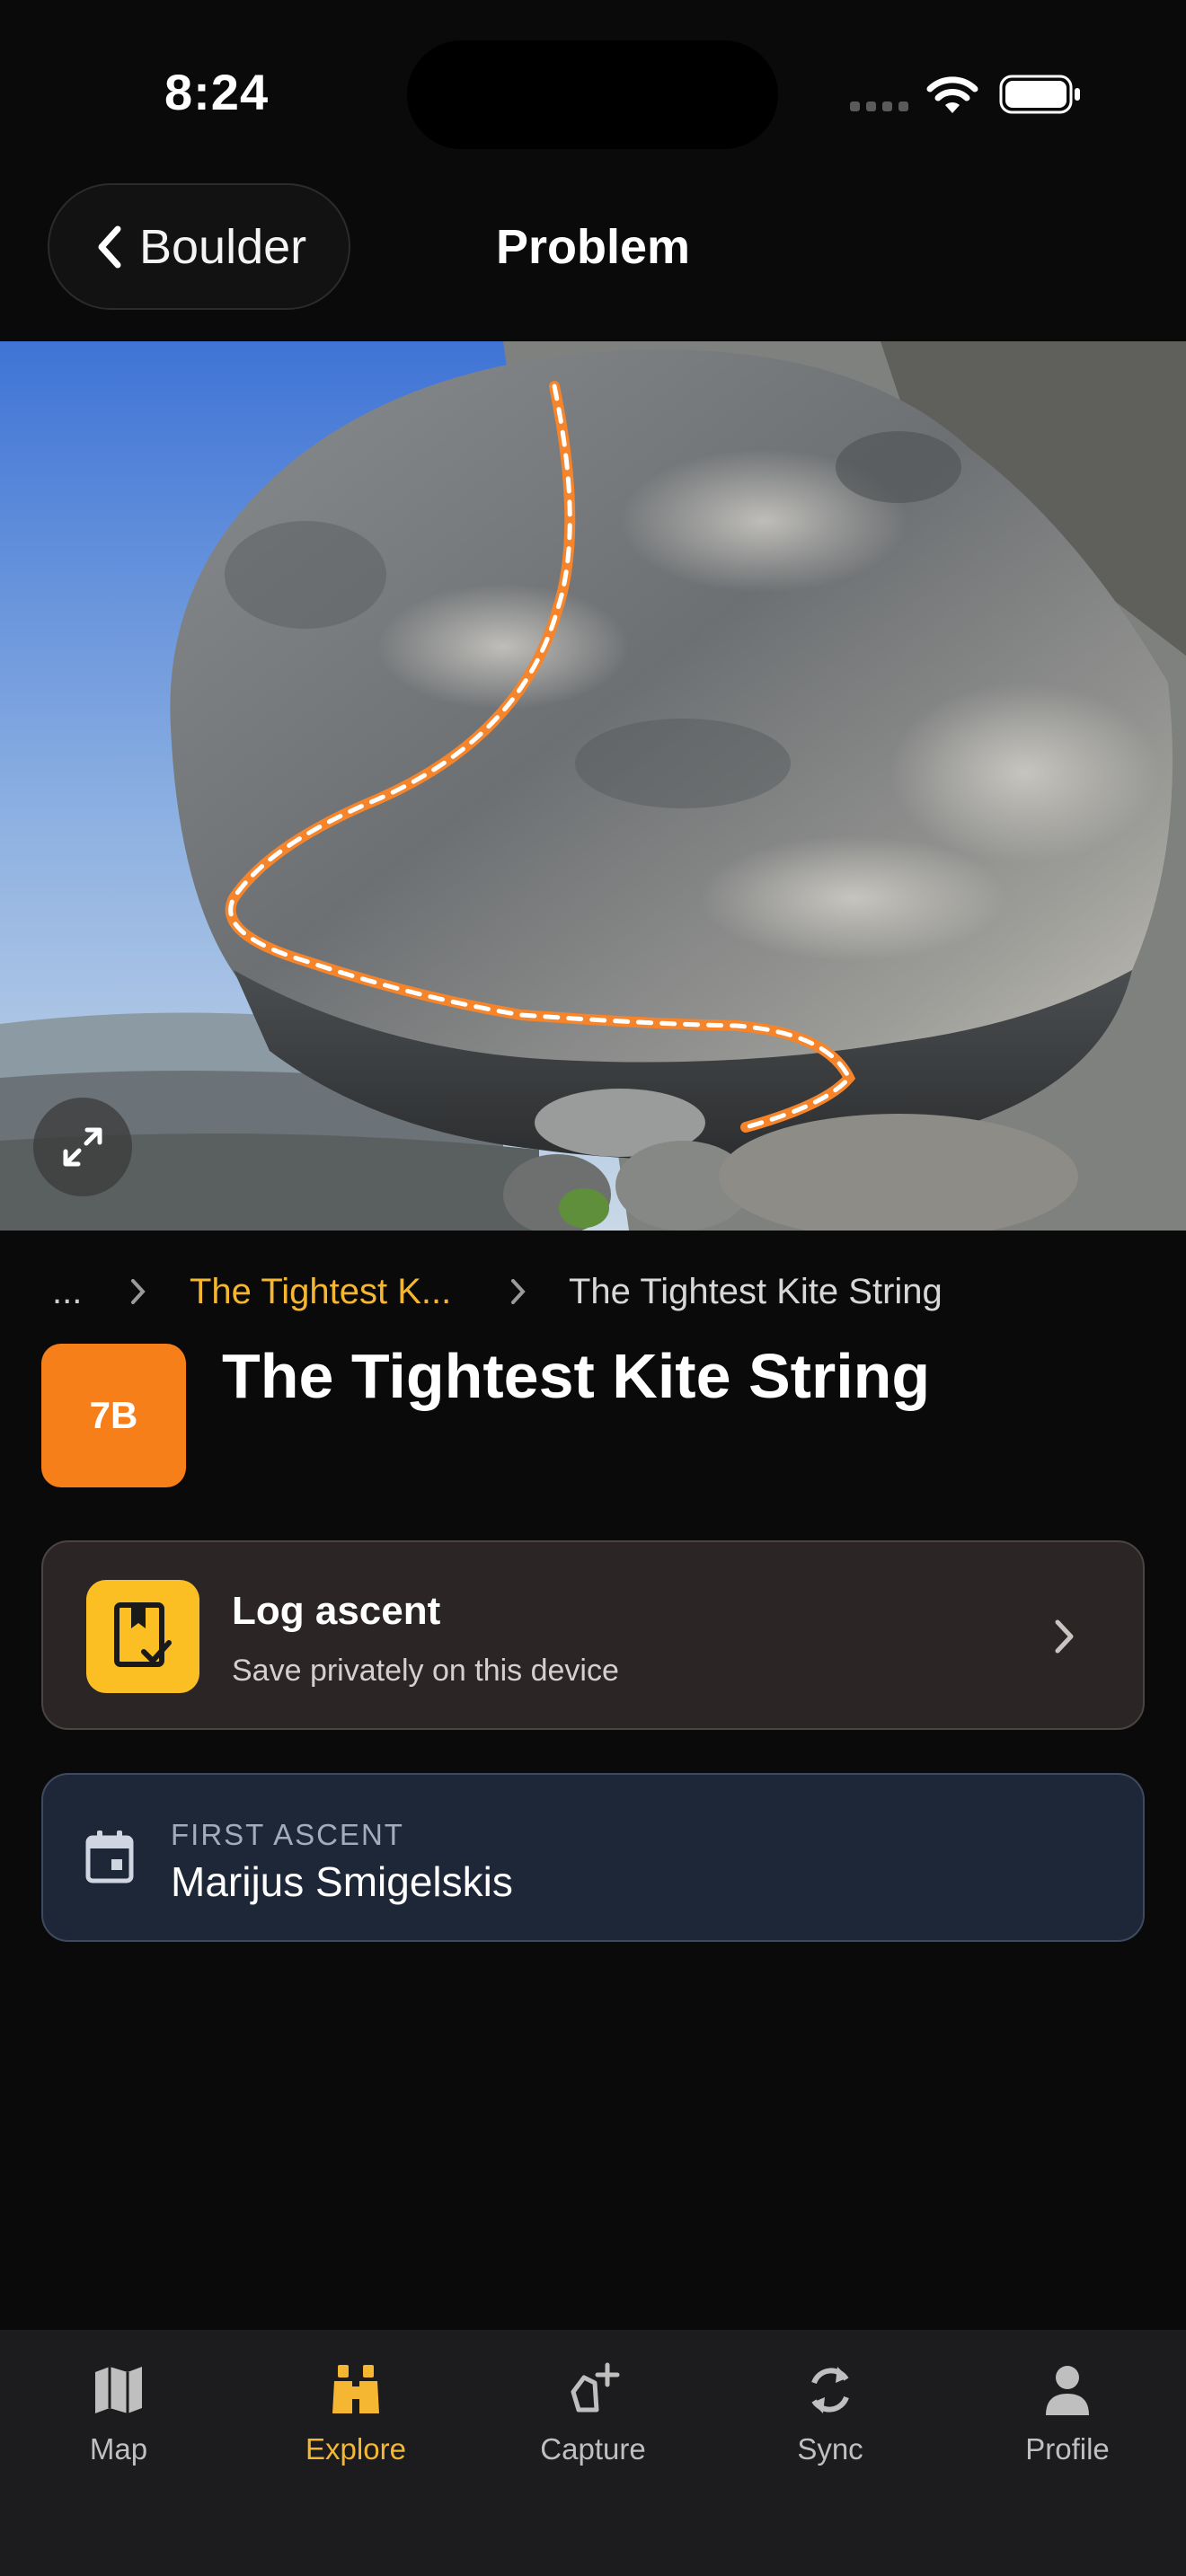  What do you see at coordinates (1067, 2390) in the screenshot?
I see `profile-icon` at bounding box center [1067, 2390].